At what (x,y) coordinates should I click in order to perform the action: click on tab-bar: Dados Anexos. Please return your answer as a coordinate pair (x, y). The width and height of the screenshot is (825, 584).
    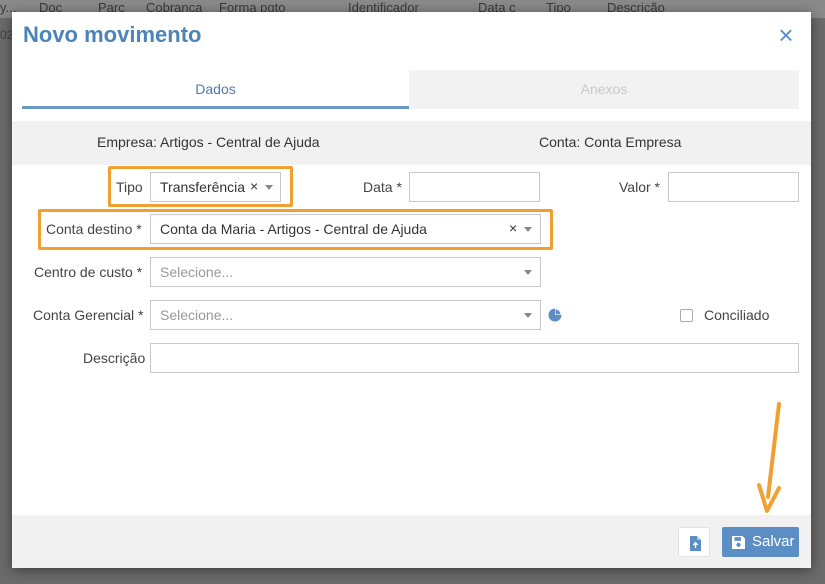
    Looking at the image, I should click on (410, 89).